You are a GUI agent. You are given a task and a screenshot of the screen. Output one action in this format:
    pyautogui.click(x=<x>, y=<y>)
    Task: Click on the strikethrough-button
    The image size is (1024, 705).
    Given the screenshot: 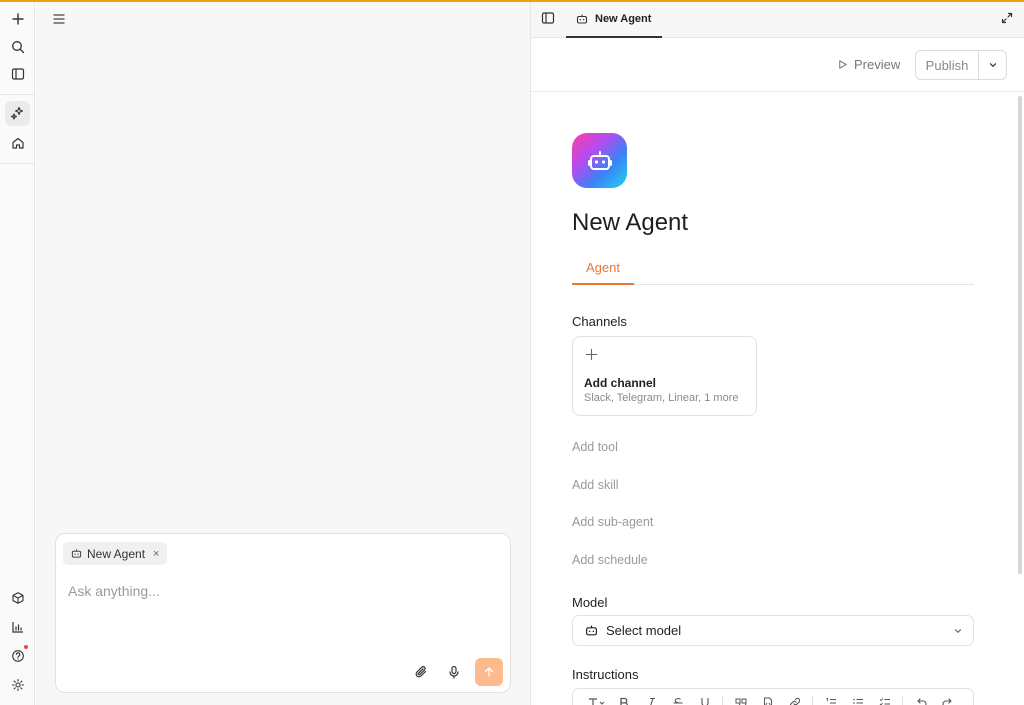 What is the action you would take?
    pyautogui.click(x=677, y=699)
    